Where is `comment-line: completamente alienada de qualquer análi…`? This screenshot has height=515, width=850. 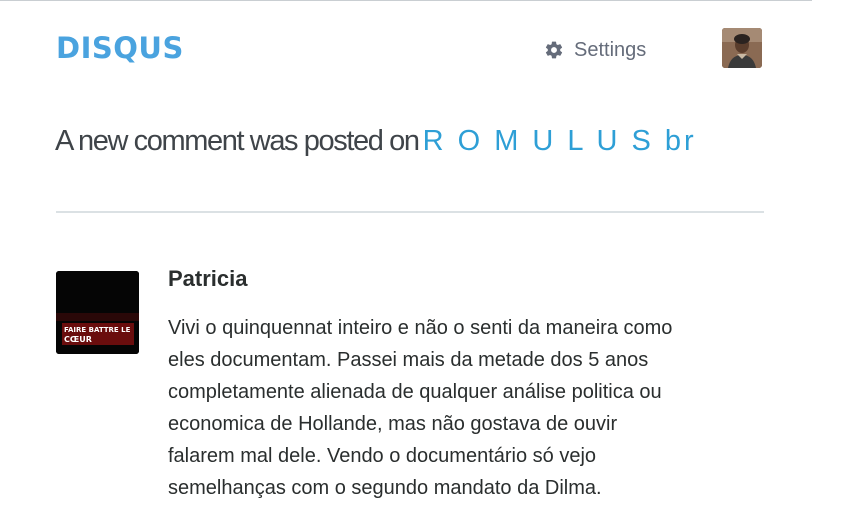
comment-line: completamente alienada de qualquer análi… is located at coordinates (415, 392).